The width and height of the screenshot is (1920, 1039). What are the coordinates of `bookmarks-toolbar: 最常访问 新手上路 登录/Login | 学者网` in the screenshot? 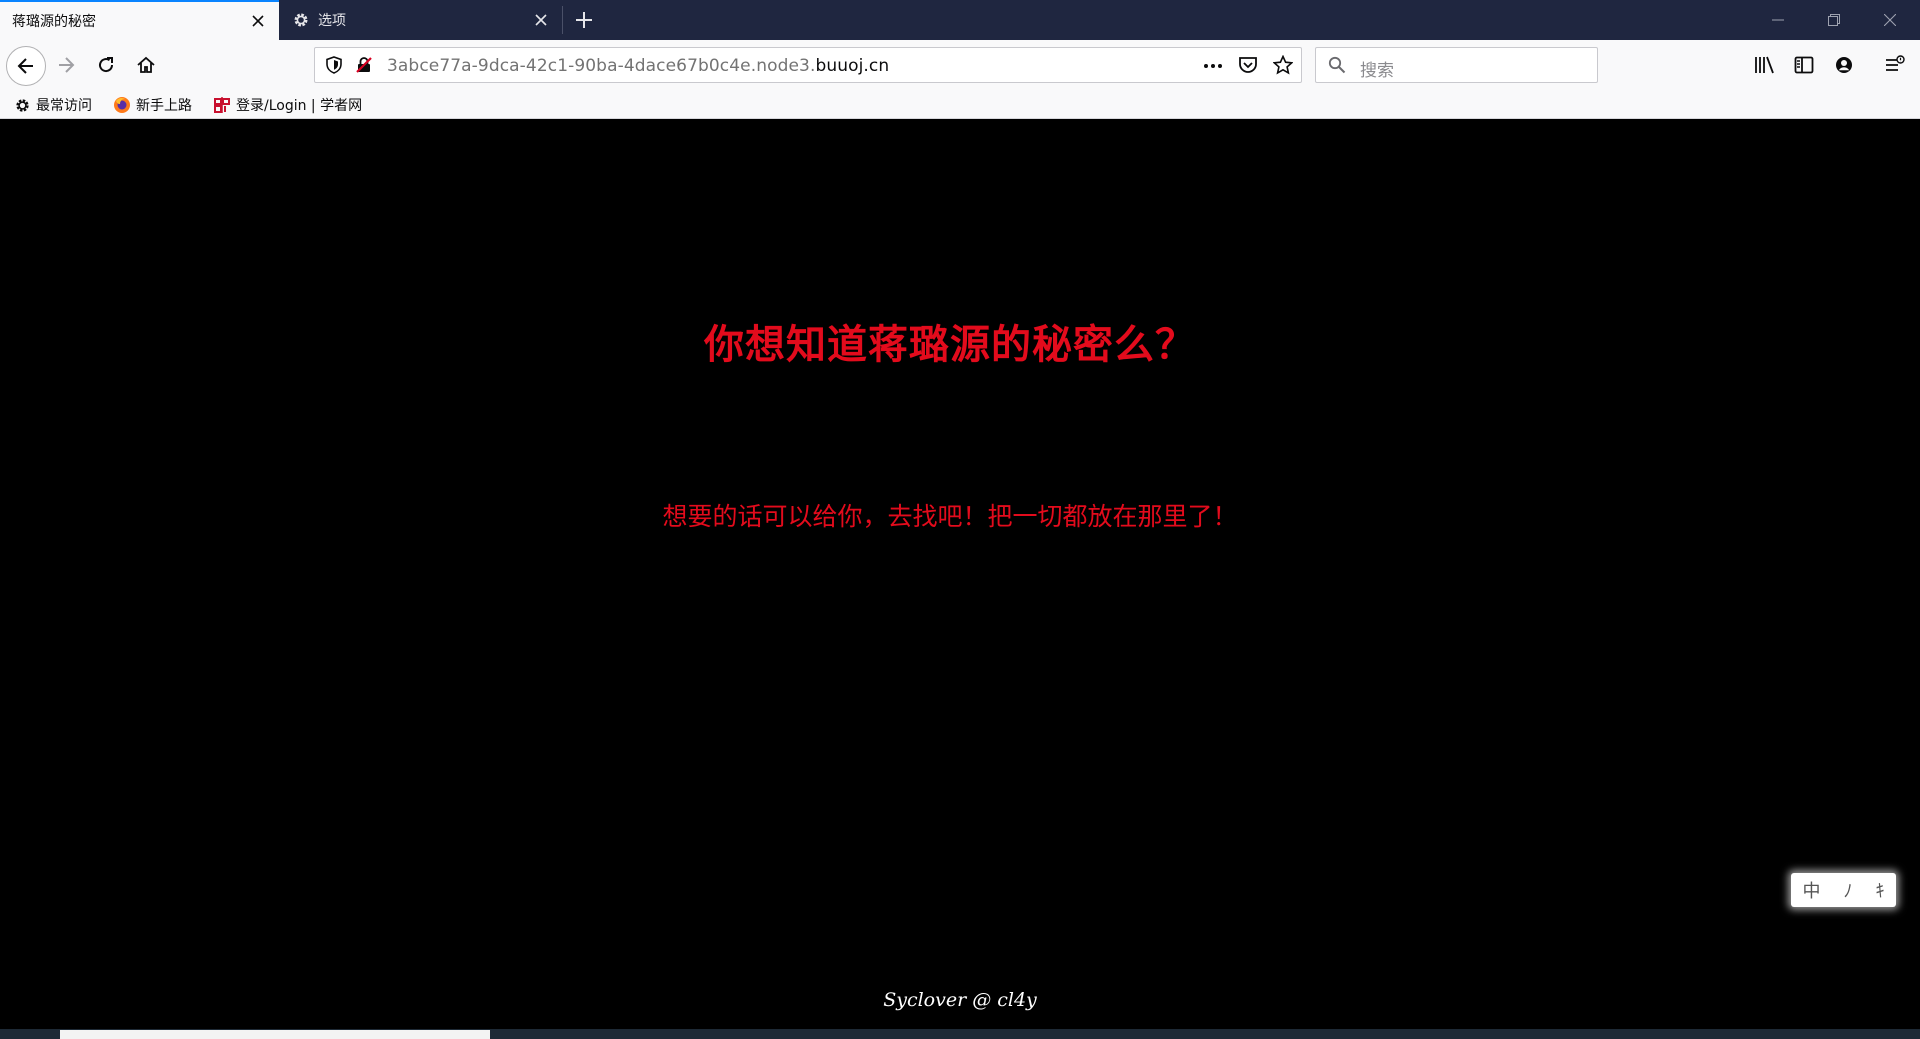 It's located at (960, 105).